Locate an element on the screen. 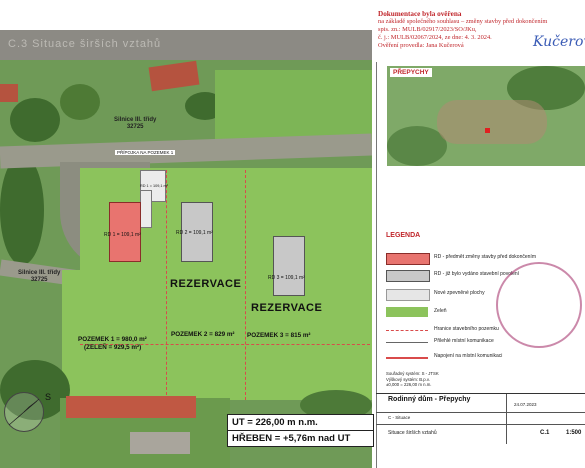  compass-letter: S is located at coordinates (48, 397).